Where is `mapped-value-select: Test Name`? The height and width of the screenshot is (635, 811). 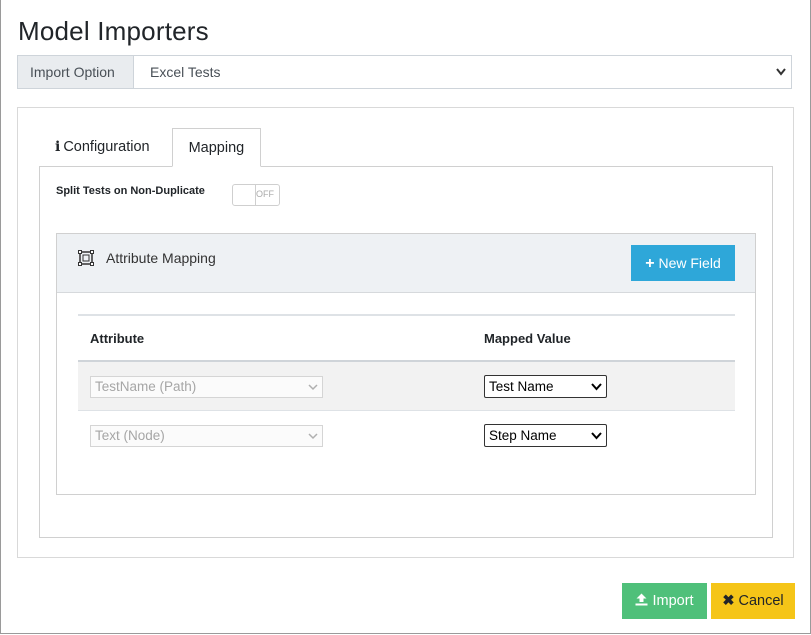 mapped-value-select: Test Name is located at coordinates (545, 386).